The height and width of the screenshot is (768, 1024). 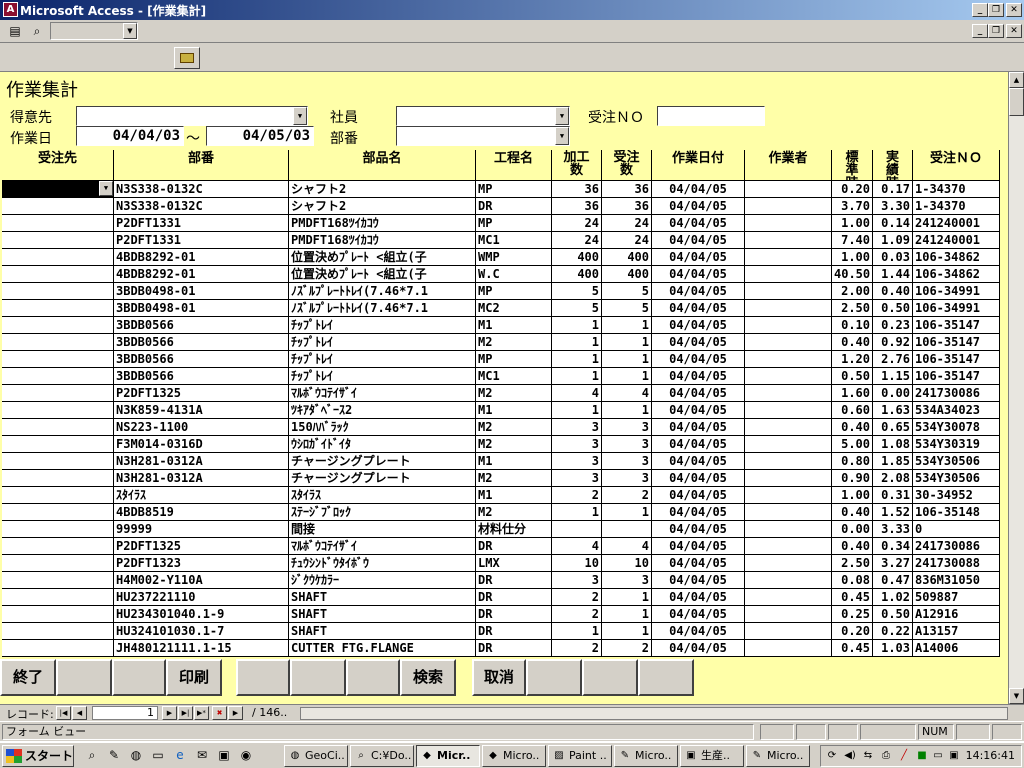 I want to click on first-record-icon: |◀, so click(x=63, y=713).